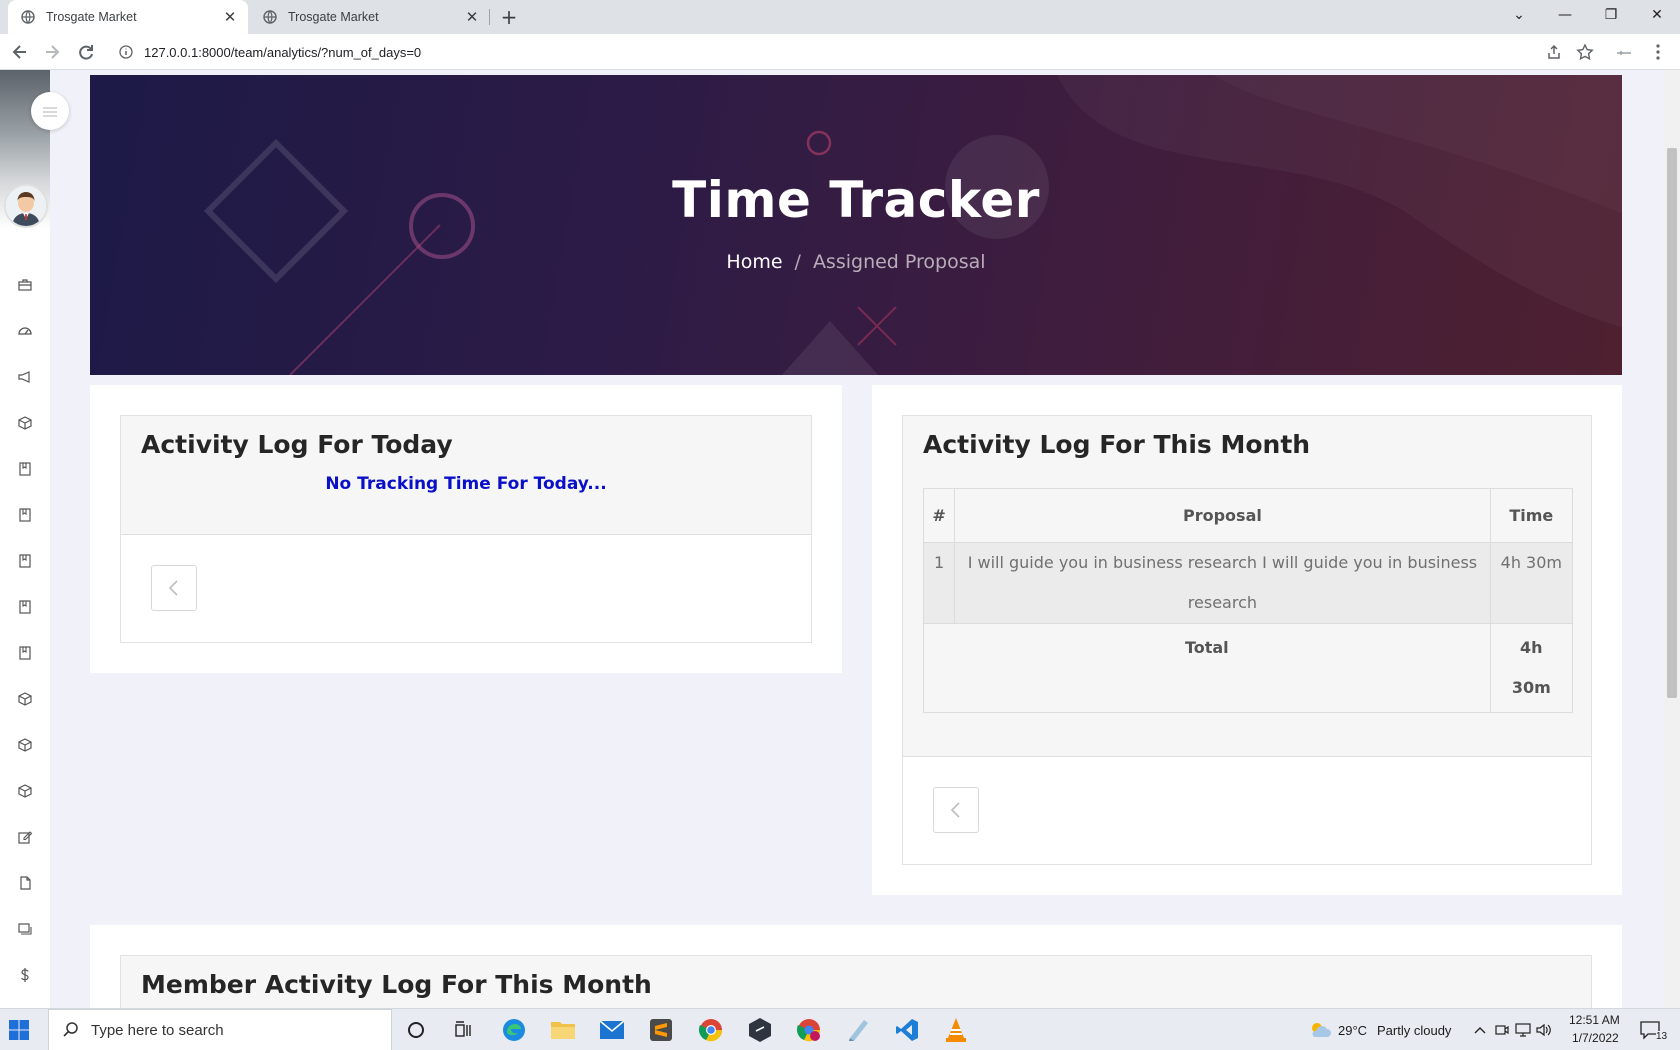  Describe the element at coordinates (25, 883) in the screenshot. I see `document-icon` at that location.